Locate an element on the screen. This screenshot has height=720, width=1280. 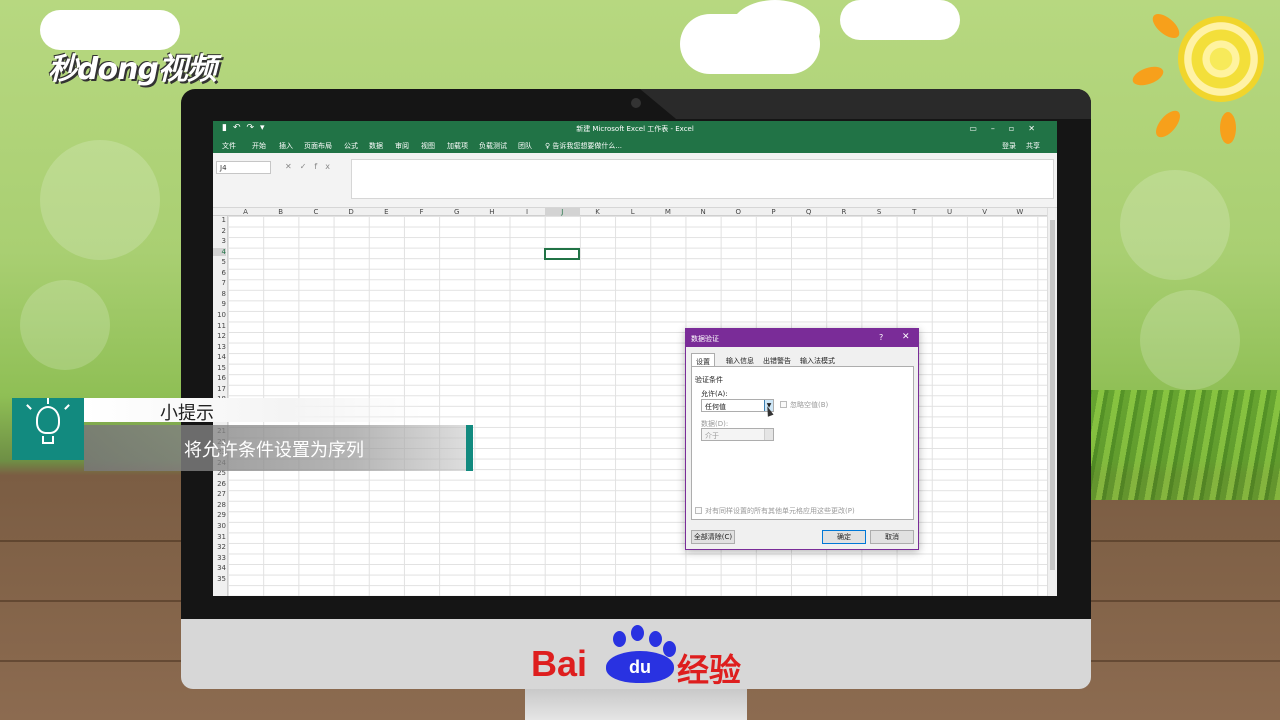
row-header: 8 is located at coordinates (219, 294).